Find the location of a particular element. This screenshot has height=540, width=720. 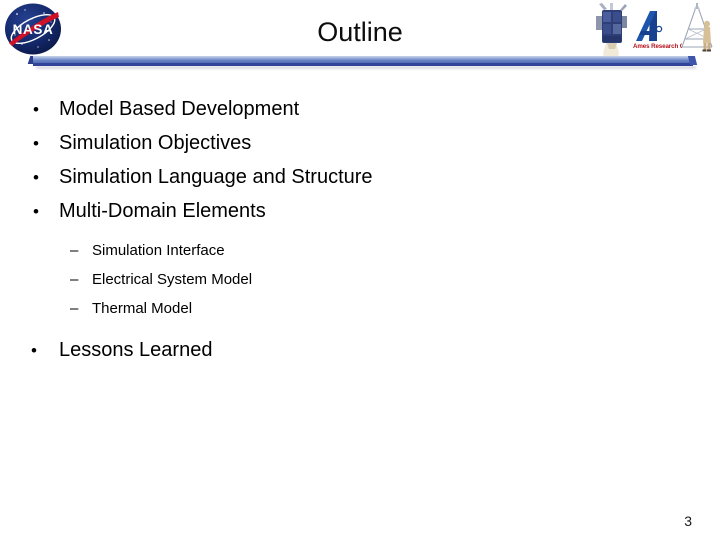

outline-item-label: Simulation Objectives is located at coordinates (155, 143).